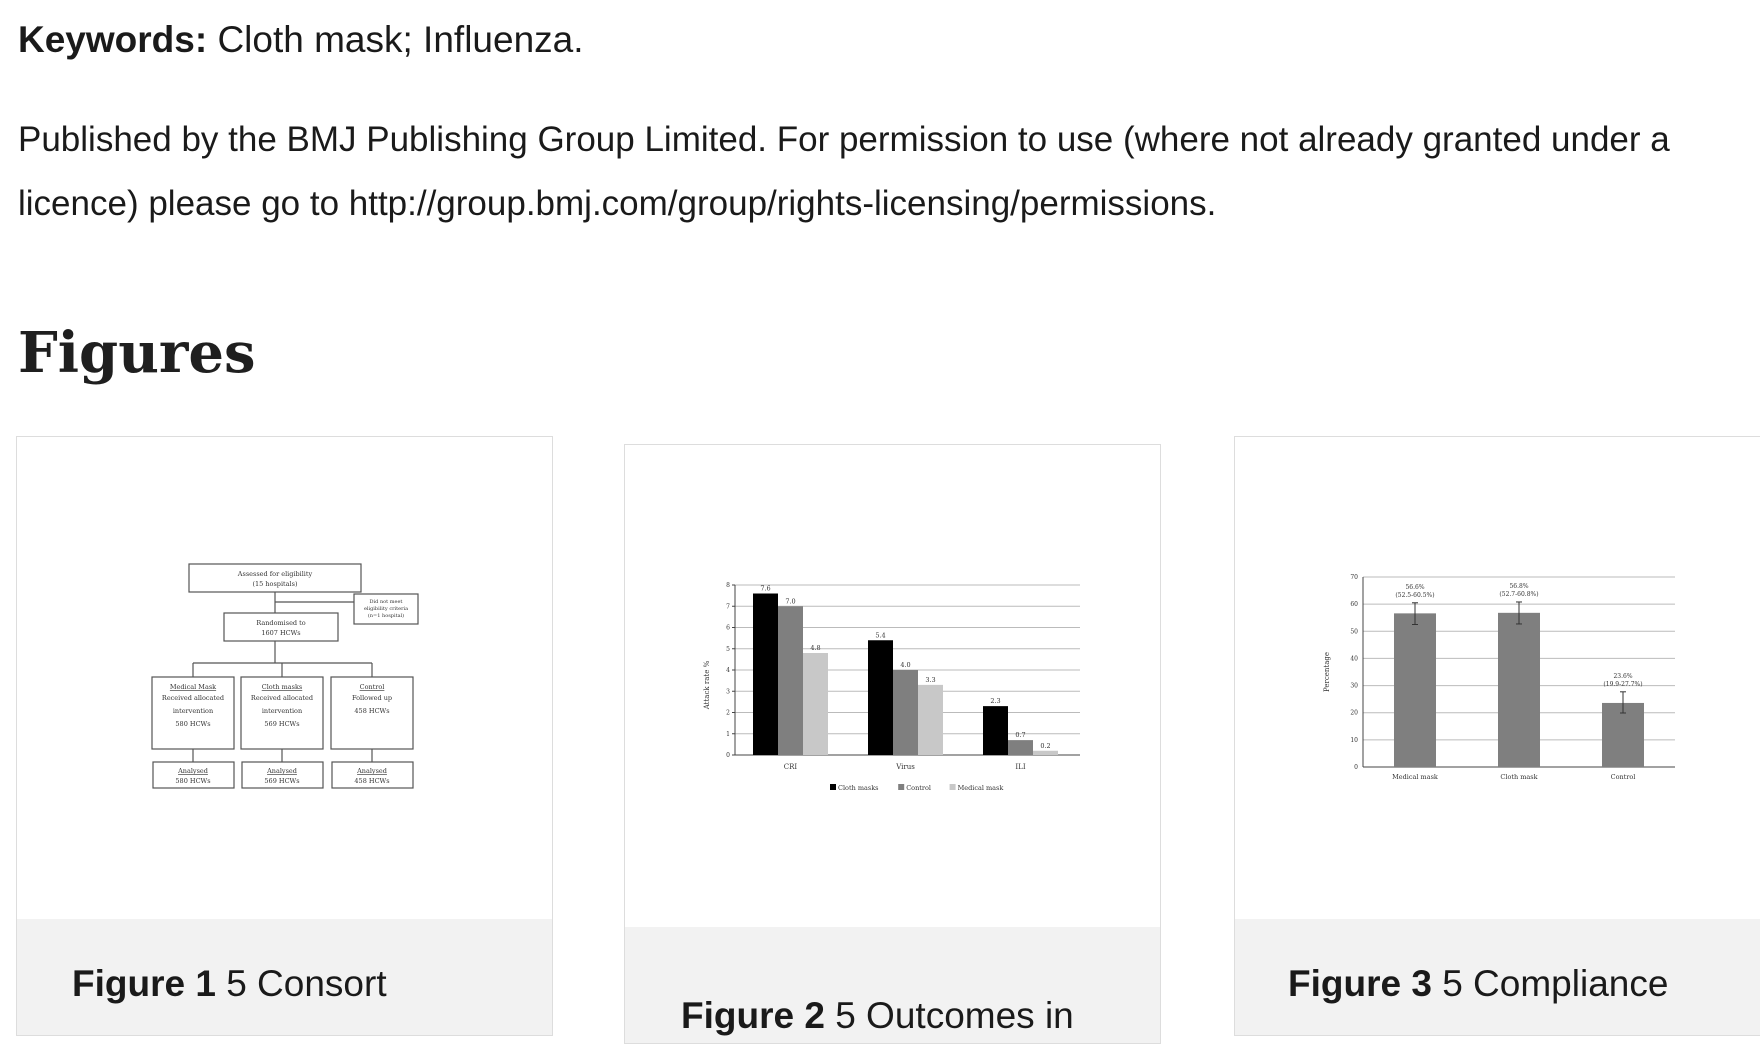  Describe the element at coordinates (1020, 735) in the screenshot. I see `fig2-value-label: 0.7` at that location.